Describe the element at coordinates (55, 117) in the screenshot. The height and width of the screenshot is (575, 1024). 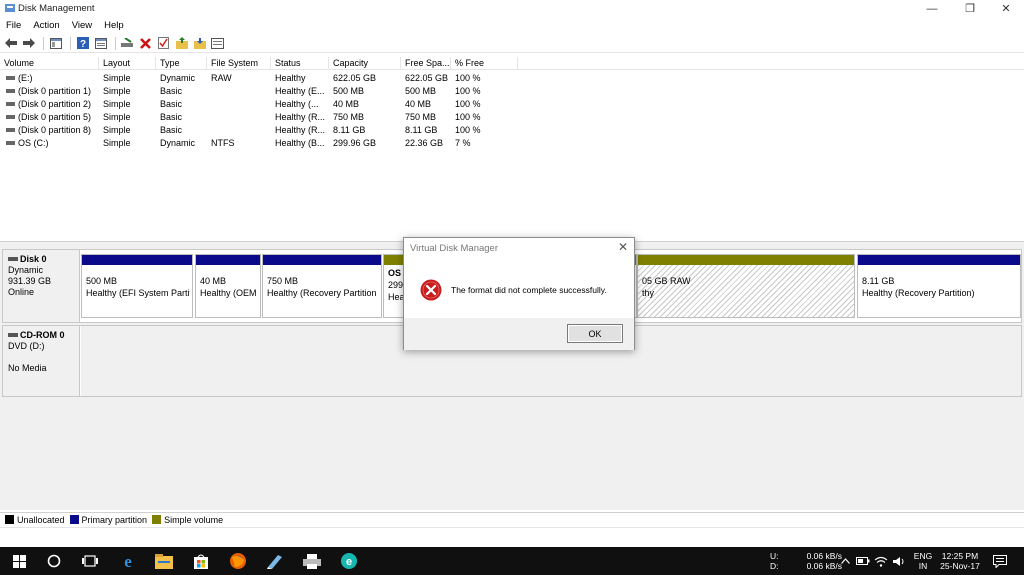
I see `volume-name: (Disk 0 partition 5)` at that location.